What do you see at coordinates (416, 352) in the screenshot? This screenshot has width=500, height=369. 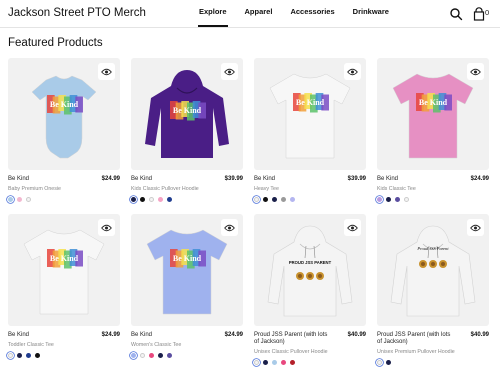 I see `product-type: Unisex Premium Pullover Hoodie` at bounding box center [416, 352].